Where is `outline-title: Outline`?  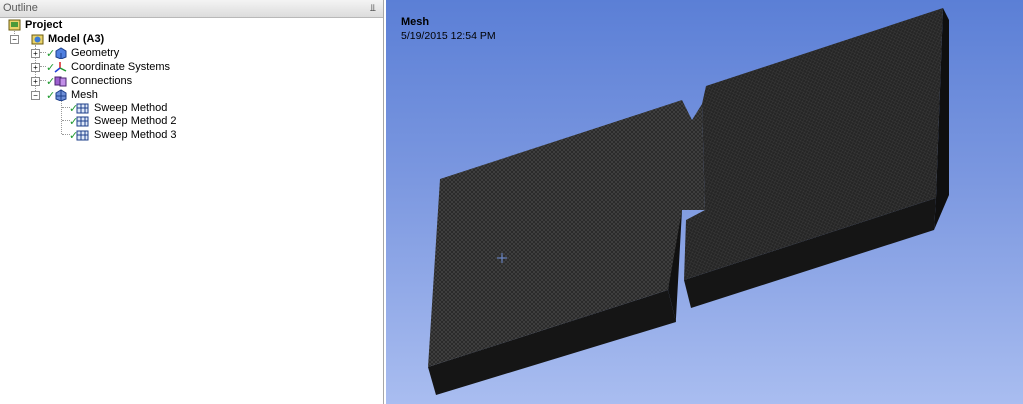 outline-title: Outline is located at coordinates (20, 8).